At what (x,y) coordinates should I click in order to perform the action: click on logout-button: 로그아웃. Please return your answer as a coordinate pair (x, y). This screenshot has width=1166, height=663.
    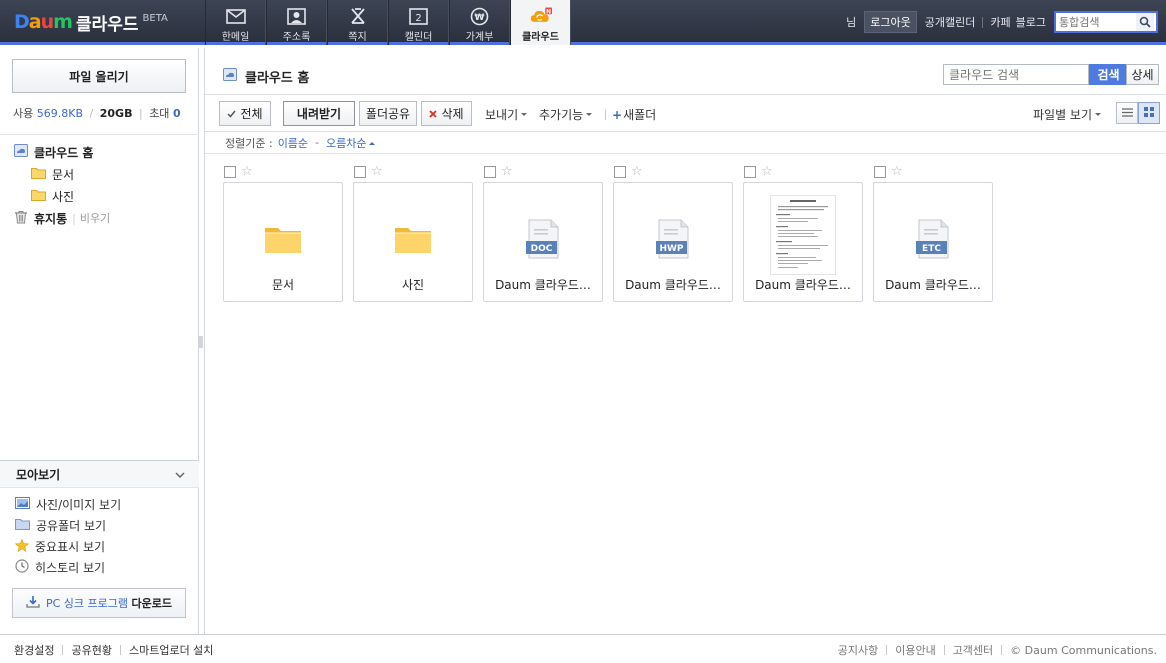
    Looking at the image, I should click on (890, 22).